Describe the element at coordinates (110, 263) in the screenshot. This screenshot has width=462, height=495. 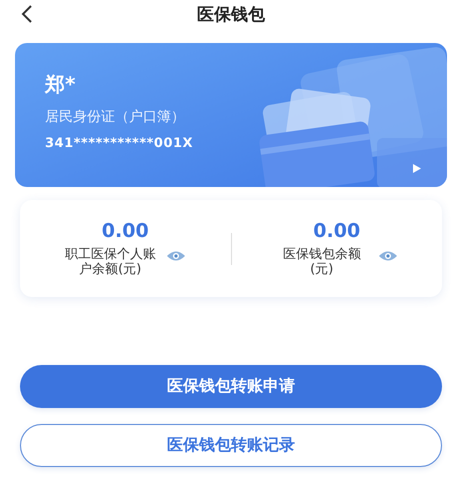
I see `balance-label: 职工医保个人账户余额(元)` at that location.